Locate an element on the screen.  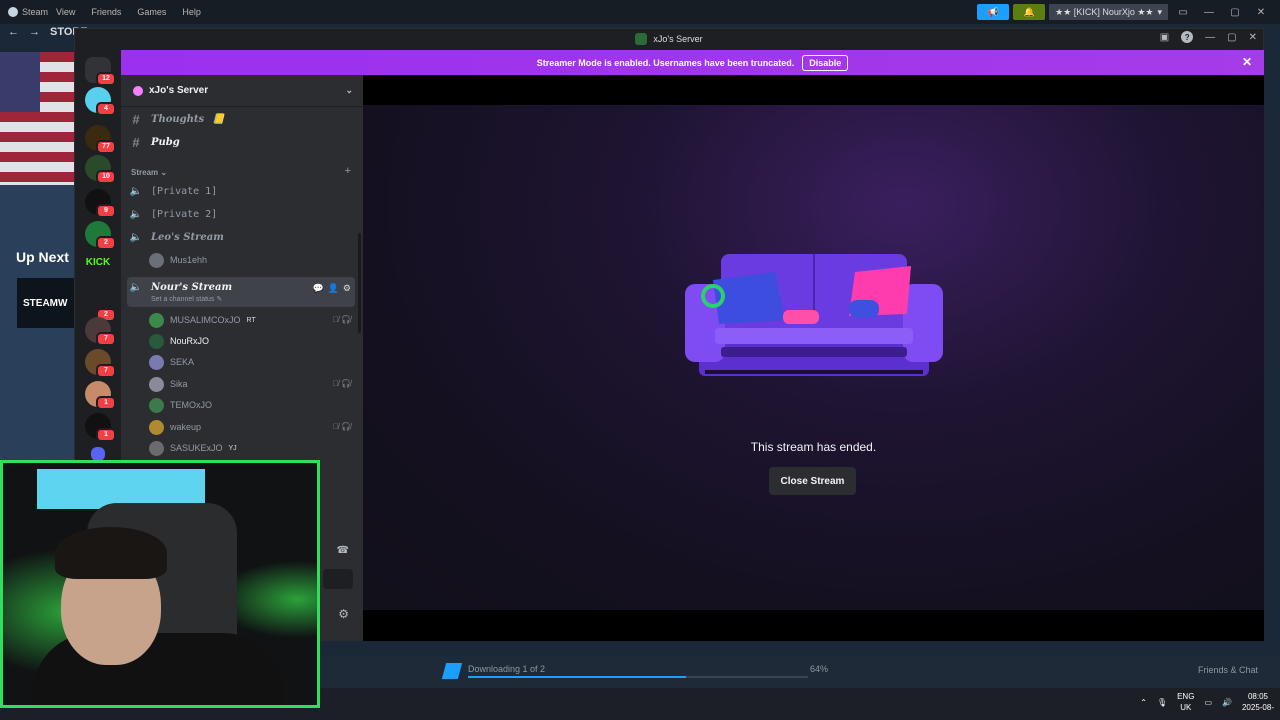
voice-user: MUSALIMCOxJO RT is located at coordinates (202, 320).